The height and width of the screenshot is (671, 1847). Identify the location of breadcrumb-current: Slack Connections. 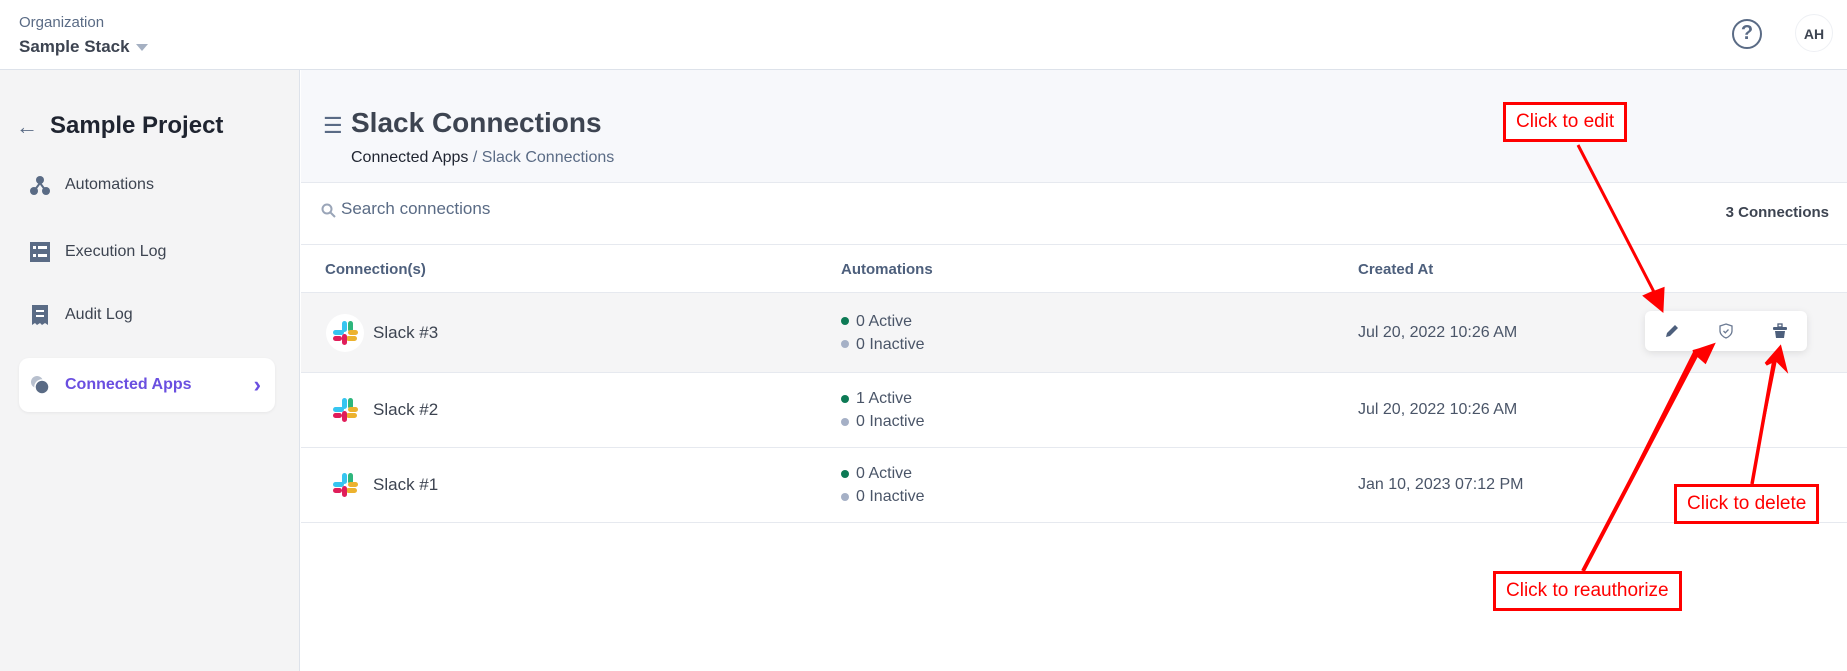
(548, 157).